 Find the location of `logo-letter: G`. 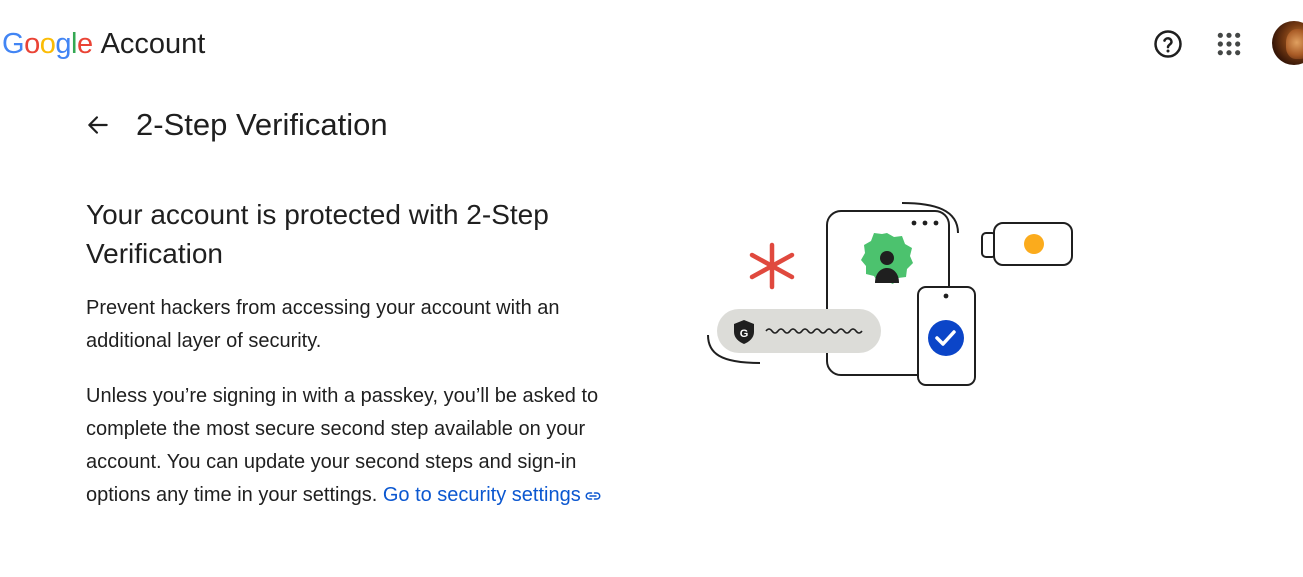

logo-letter: G is located at coordinates (13, 44).